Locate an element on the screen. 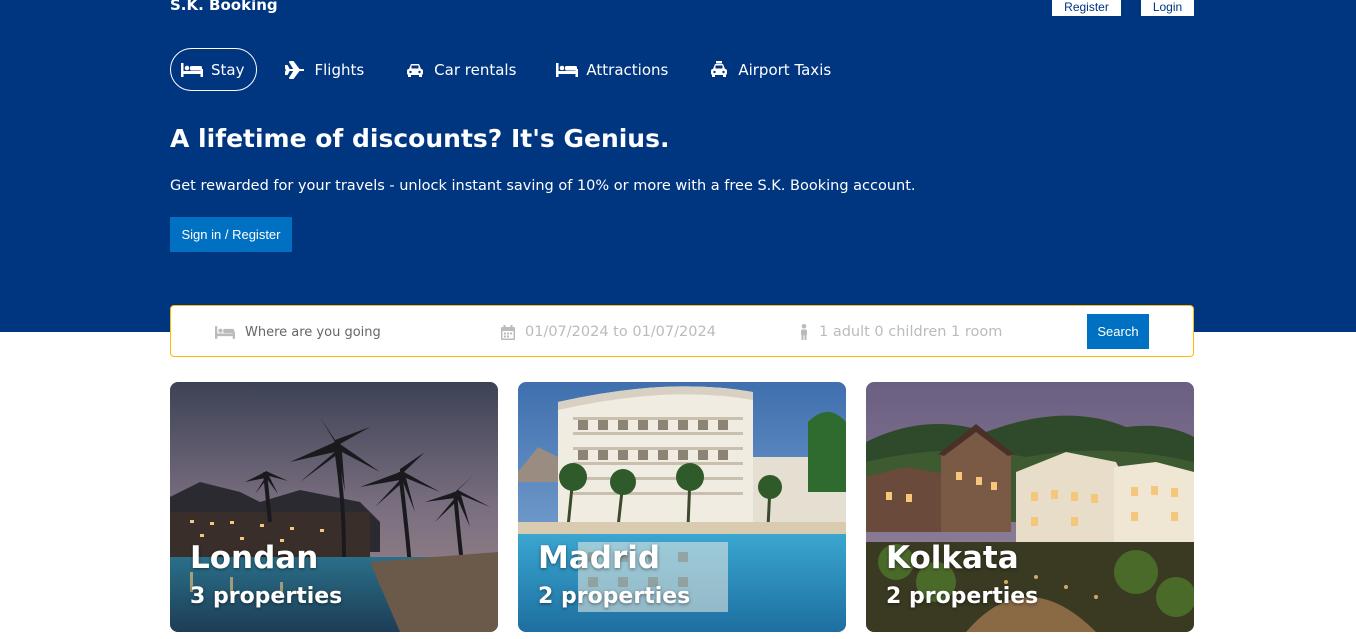  nav-item-label: Stay is located at coordinates (228, 69).